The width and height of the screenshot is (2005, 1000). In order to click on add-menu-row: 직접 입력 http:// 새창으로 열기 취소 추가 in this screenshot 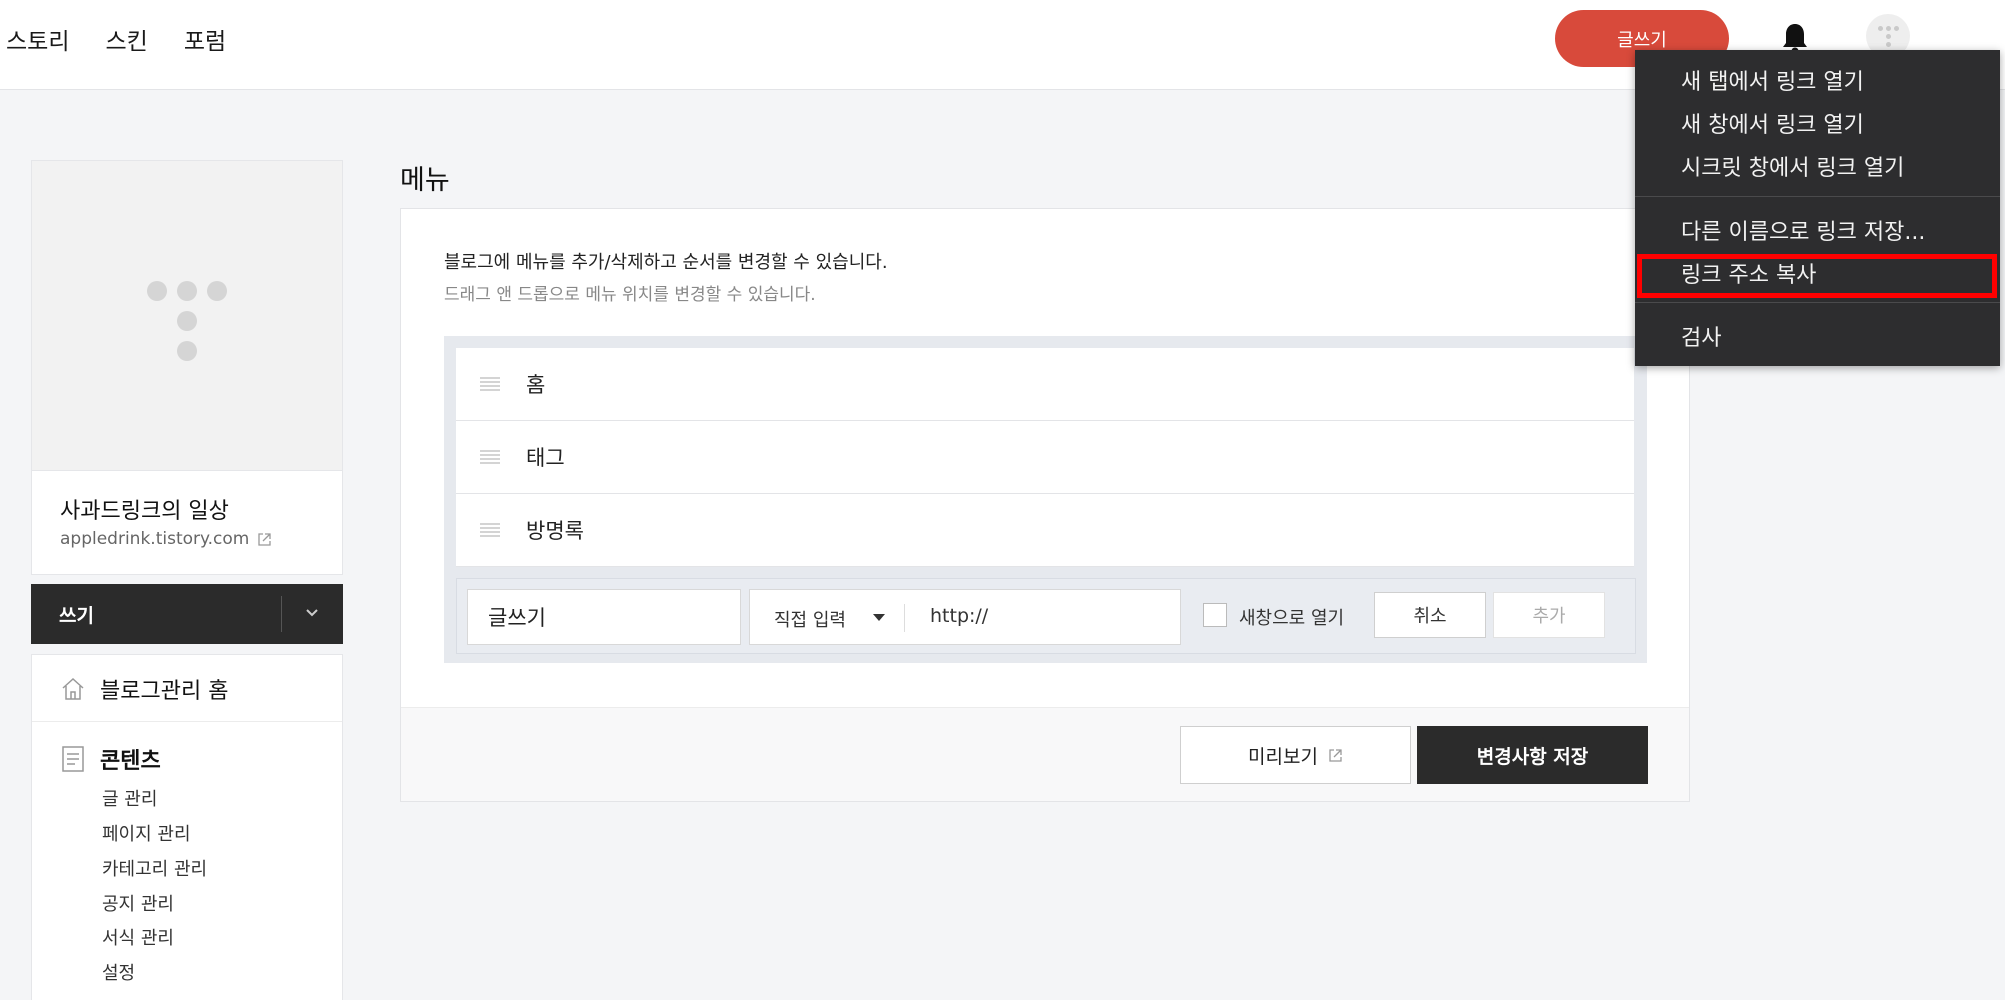, I will do `click(1046, 616)`.